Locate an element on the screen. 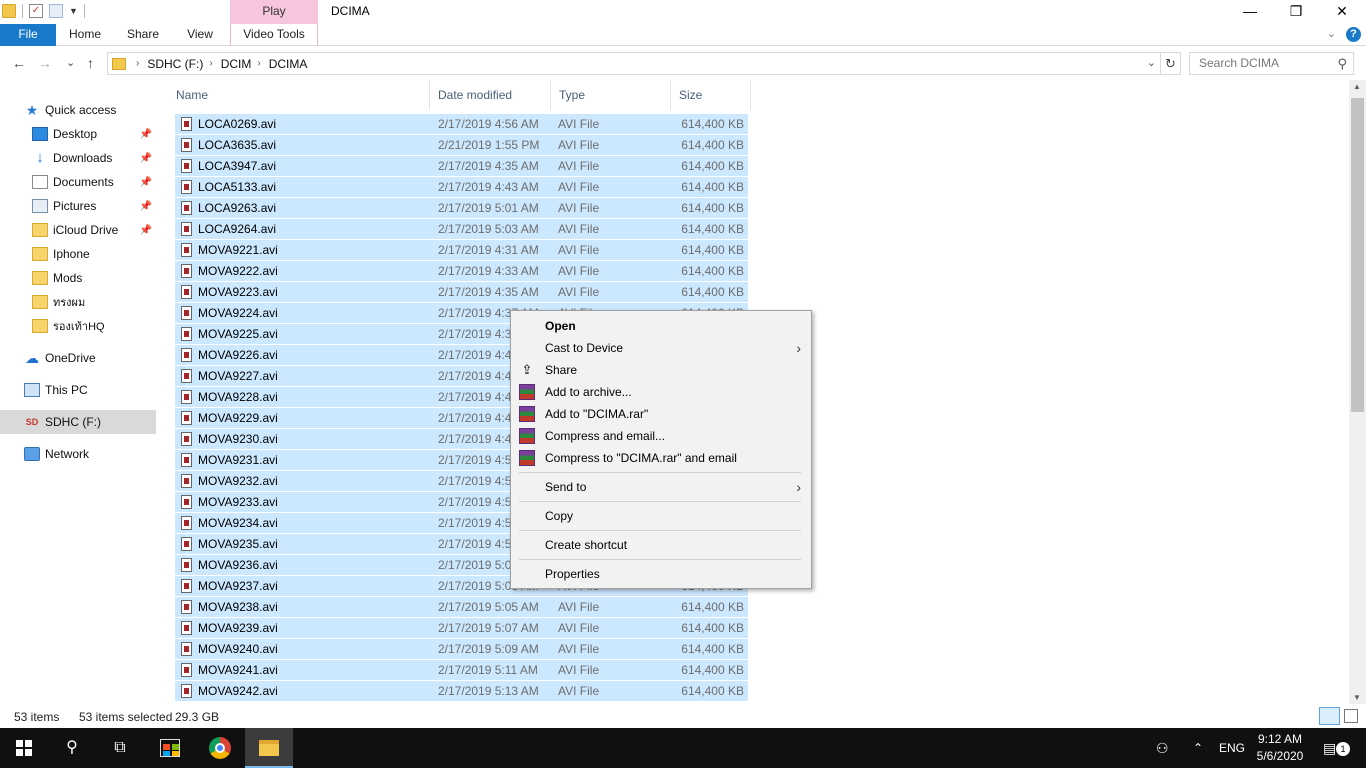 This screenshot has width=1366, height=768. column-header-date-modified: Date modified is located at coordinates (490, 95).